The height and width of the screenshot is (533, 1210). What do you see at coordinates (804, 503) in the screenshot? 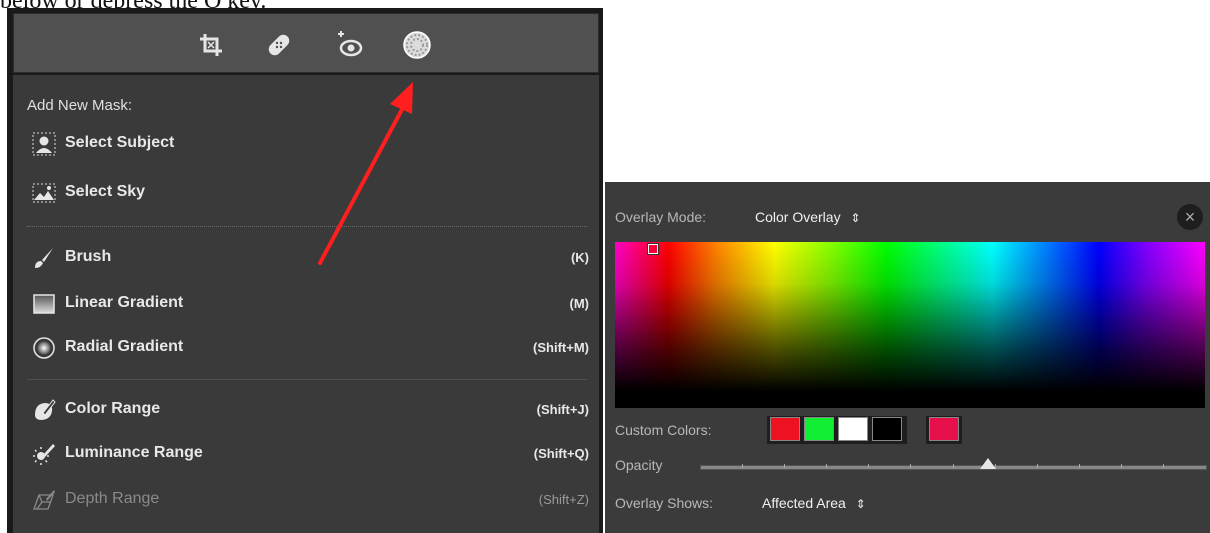
I see `overlay-shows-value: Affected Area` at bounding box center [804, 503].